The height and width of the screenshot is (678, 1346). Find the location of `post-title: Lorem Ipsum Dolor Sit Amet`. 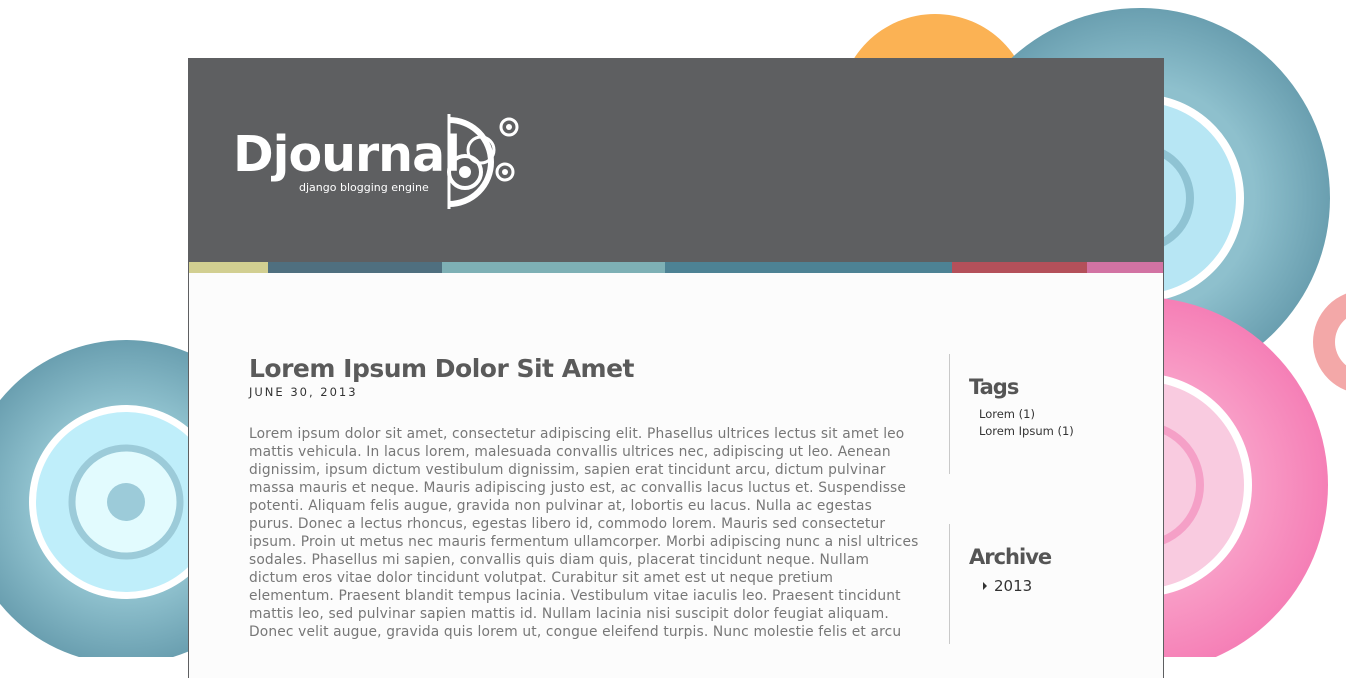

post-title: Lorem Ipsum Dolor Sit Amet is located at coordinates (584, 369).